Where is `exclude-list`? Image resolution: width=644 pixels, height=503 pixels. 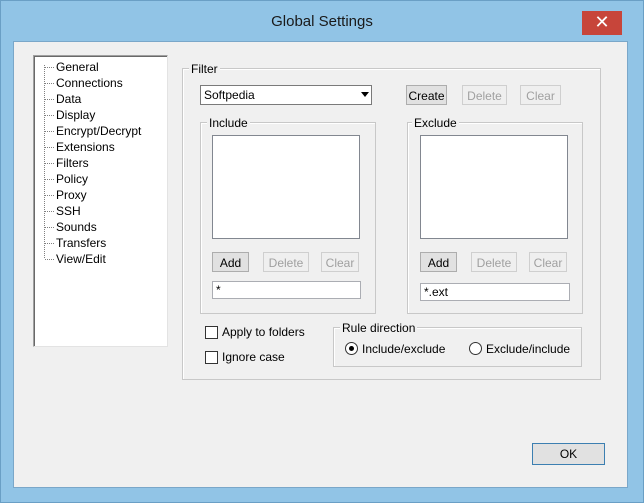
exclude-list is located at coordinates (494, 187).